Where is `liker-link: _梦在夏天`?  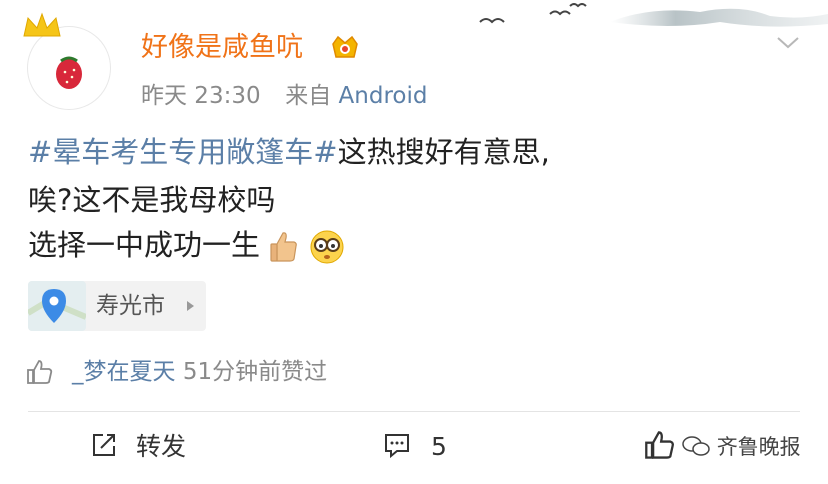 liker-link: _梦在夏天 is located at coordinates (124, 372).